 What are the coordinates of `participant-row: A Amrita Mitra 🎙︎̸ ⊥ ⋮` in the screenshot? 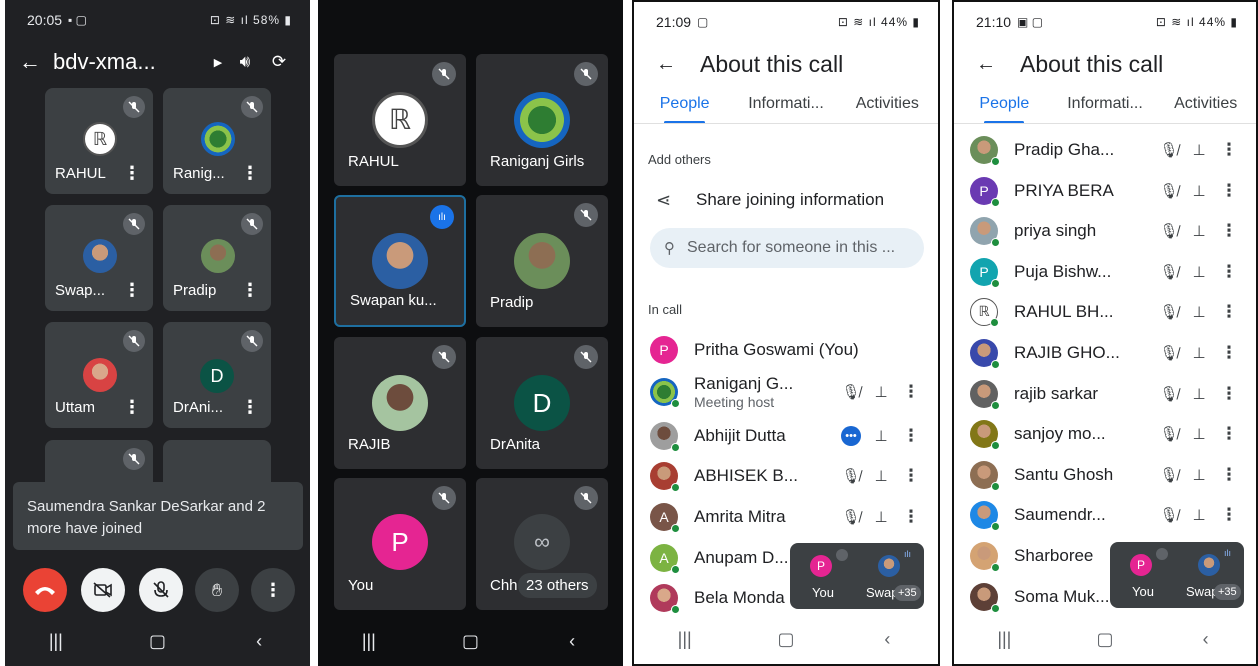 It's located at (786, 517).